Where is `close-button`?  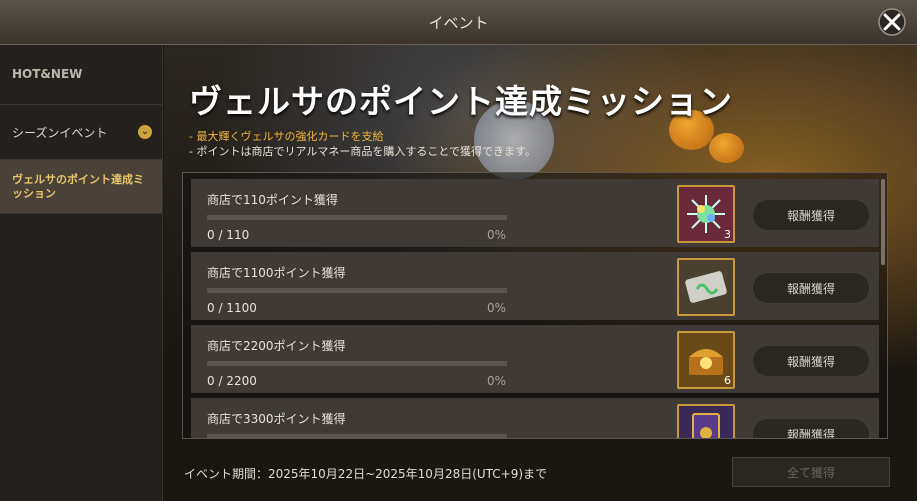
close-button is located at coordinates (892, 22).